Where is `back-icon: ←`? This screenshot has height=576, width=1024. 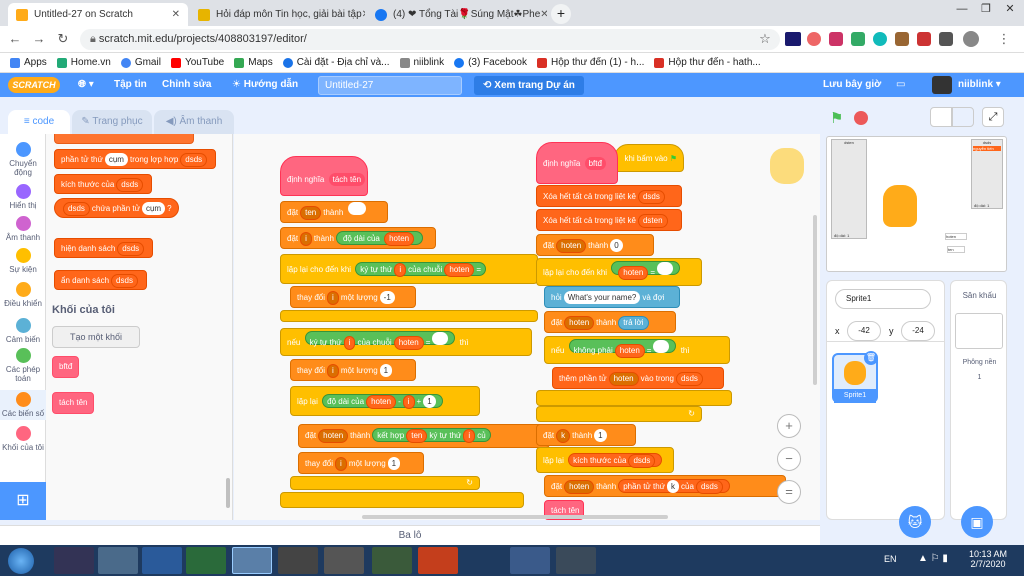
back-icon: ← is located at coordinates (15, 39).